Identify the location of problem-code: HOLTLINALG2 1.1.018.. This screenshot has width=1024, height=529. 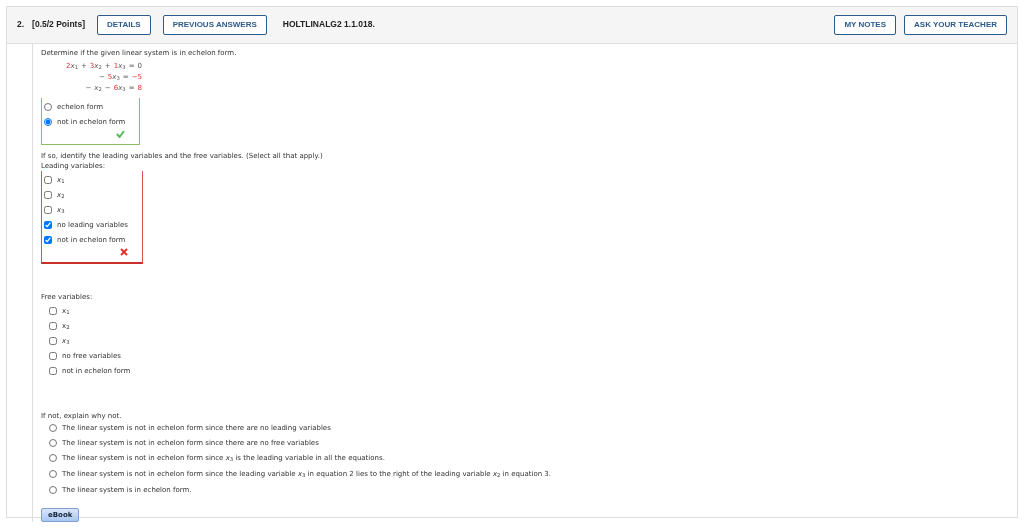
(328, 25).